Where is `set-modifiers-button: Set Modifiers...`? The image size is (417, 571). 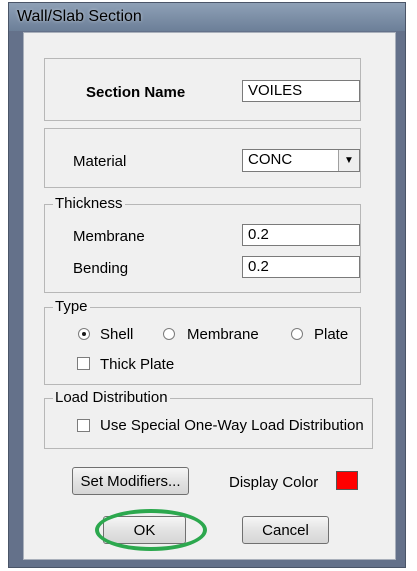 set-modifiers-button: Set Modifiers... is located at coordinates (130, 481).